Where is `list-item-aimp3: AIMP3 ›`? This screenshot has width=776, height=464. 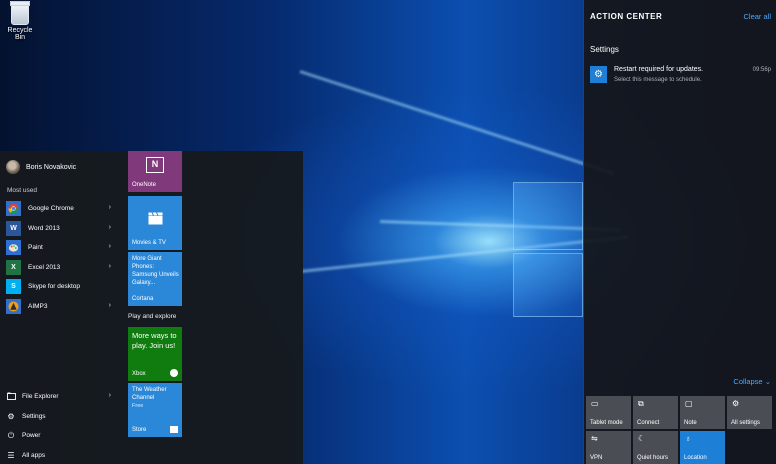 list-item-aimp3: AIMP3 › is located at coordinates (61, 307).